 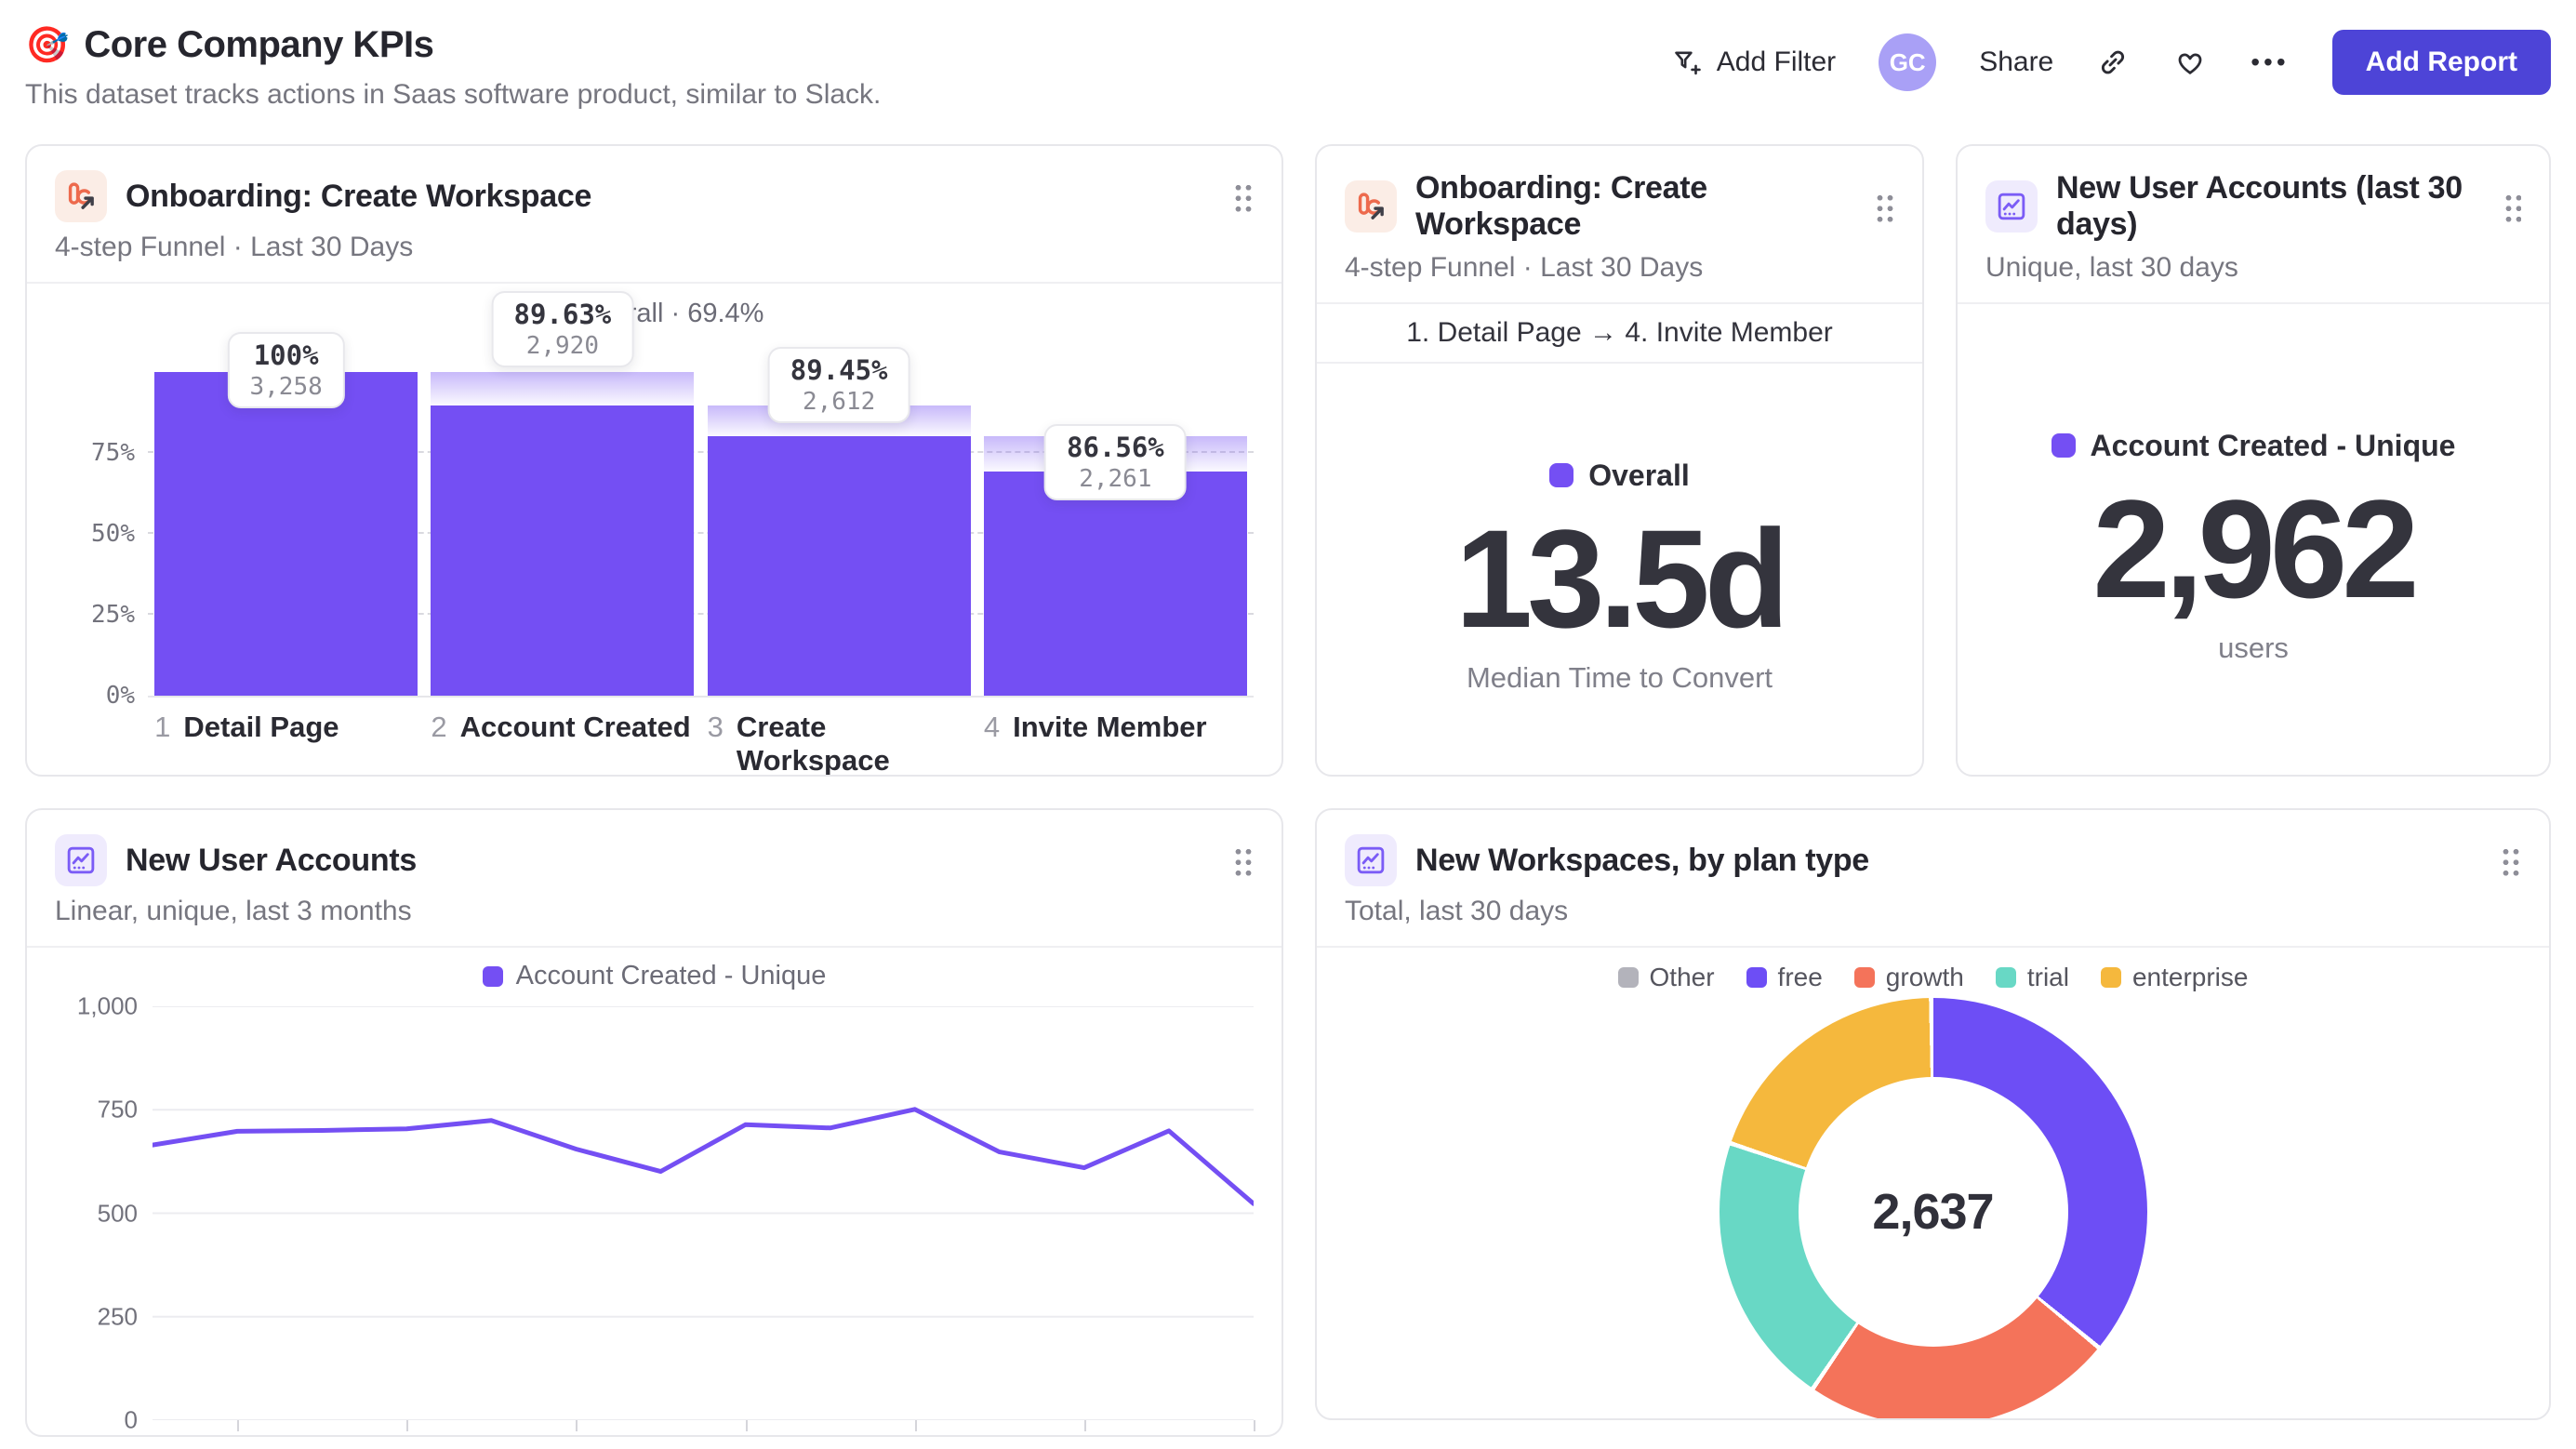 What do you see at coordinates (654, 947) in the screenshot?
I see `card-divider` at bounding box center [654, 947].